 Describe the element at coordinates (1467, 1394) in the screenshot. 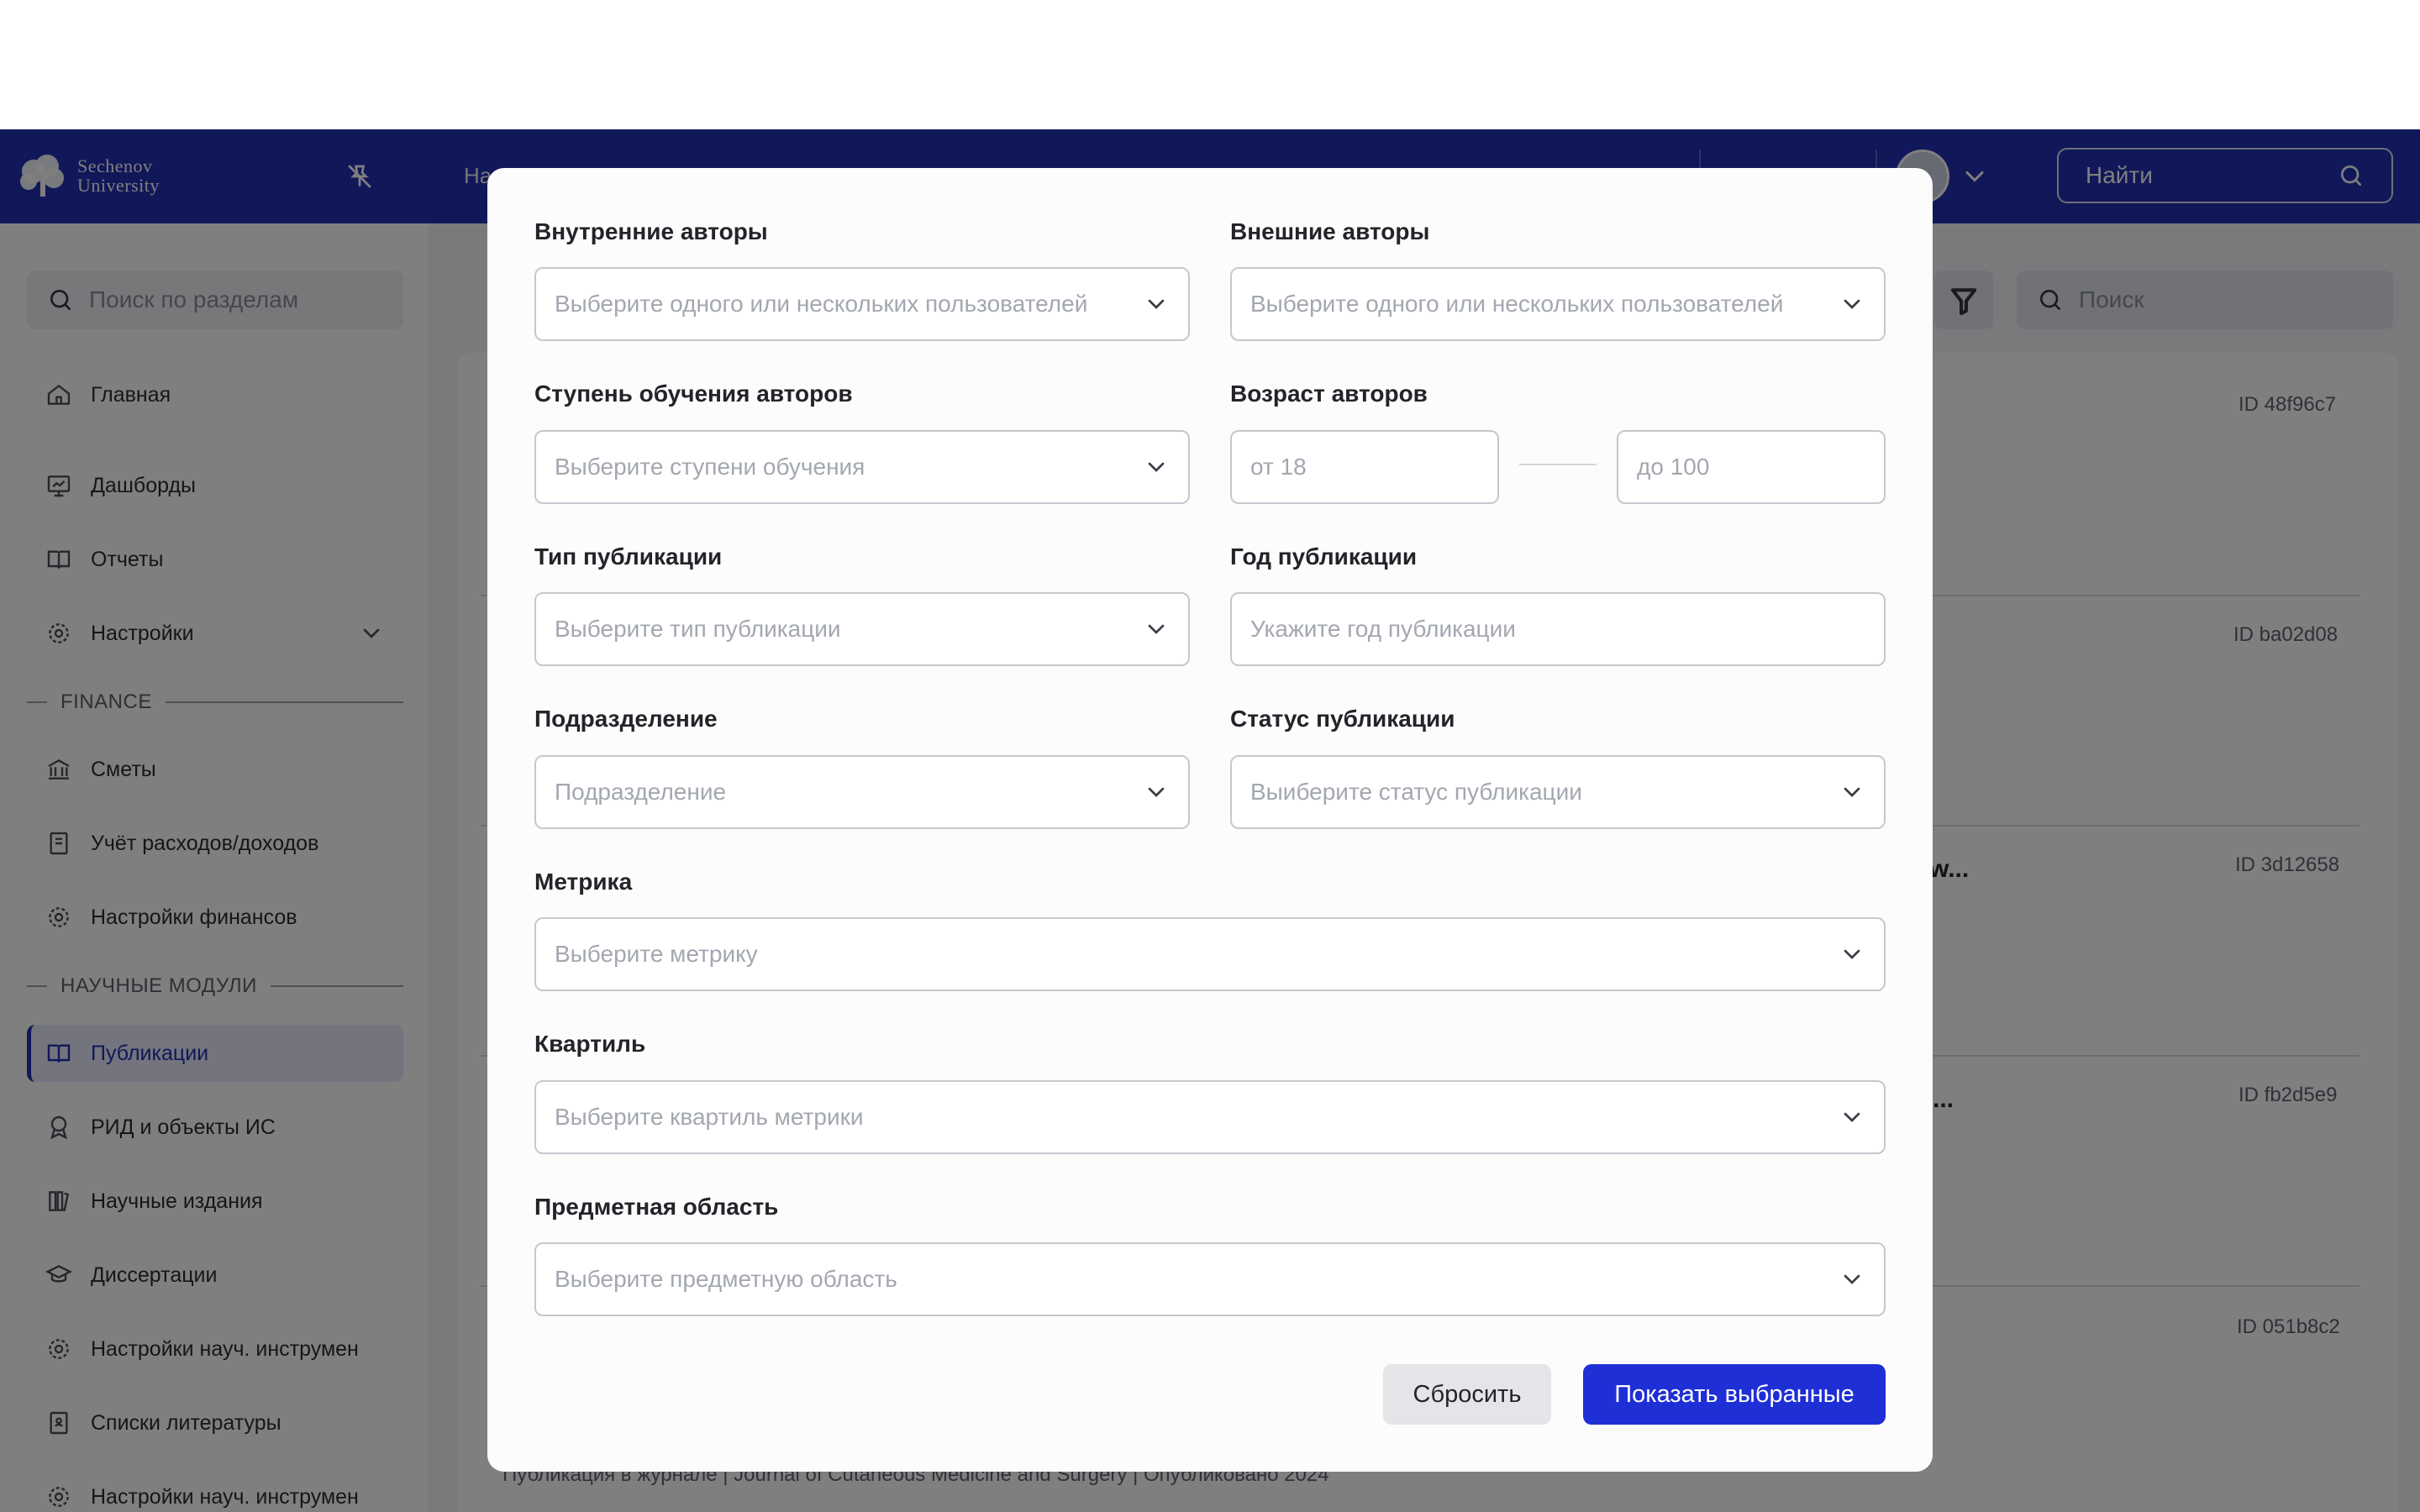

I see `reset-button: Сбросить` at that location.